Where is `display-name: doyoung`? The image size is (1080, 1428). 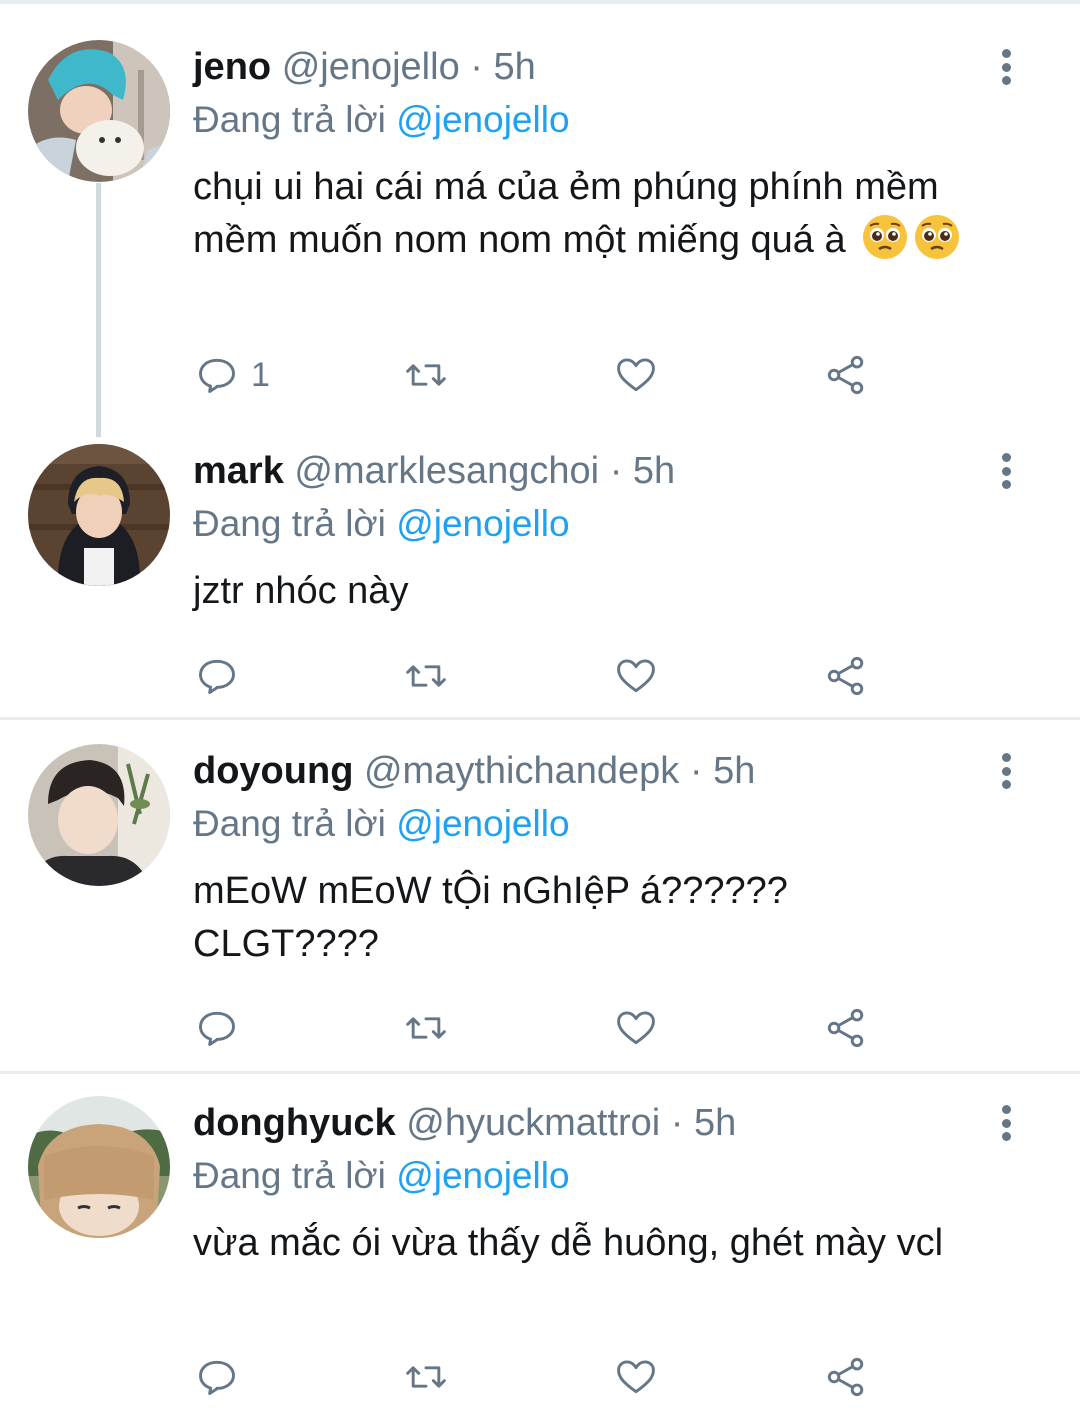 display-name: doyoung is located at coordinates (273, 771).